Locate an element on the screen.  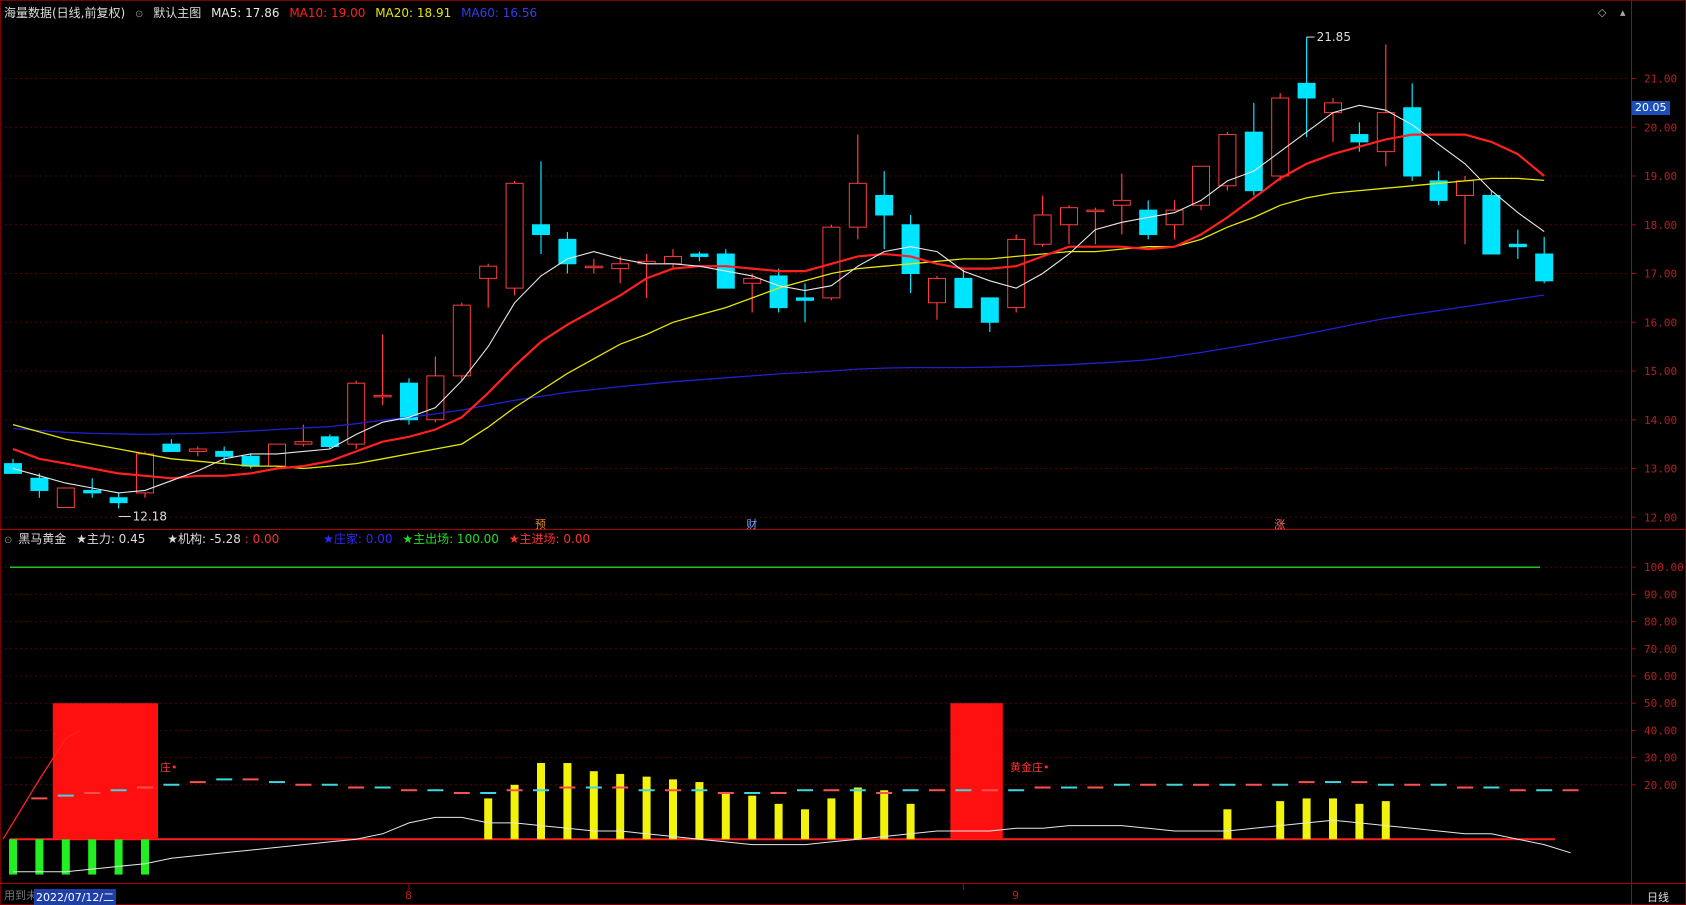
event-marker-forecast: 预 is located at coordinates (540, 524).